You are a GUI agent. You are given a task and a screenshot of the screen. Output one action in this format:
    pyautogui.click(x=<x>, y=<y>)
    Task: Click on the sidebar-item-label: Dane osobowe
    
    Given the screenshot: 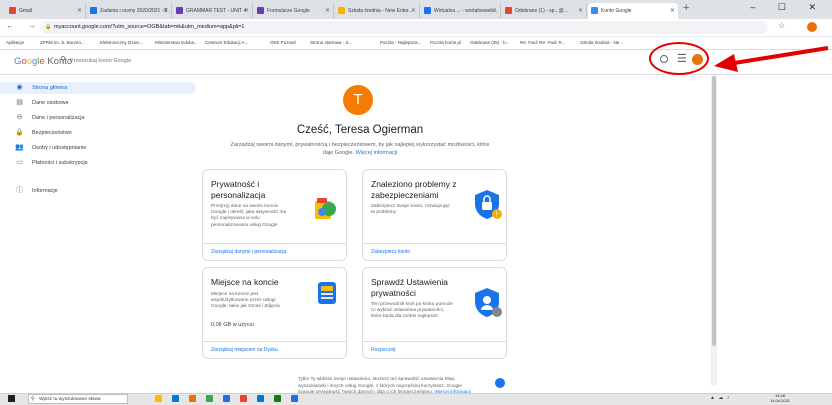 What is the action you would take?
    pyautogui.click(x=50, y=103)
    